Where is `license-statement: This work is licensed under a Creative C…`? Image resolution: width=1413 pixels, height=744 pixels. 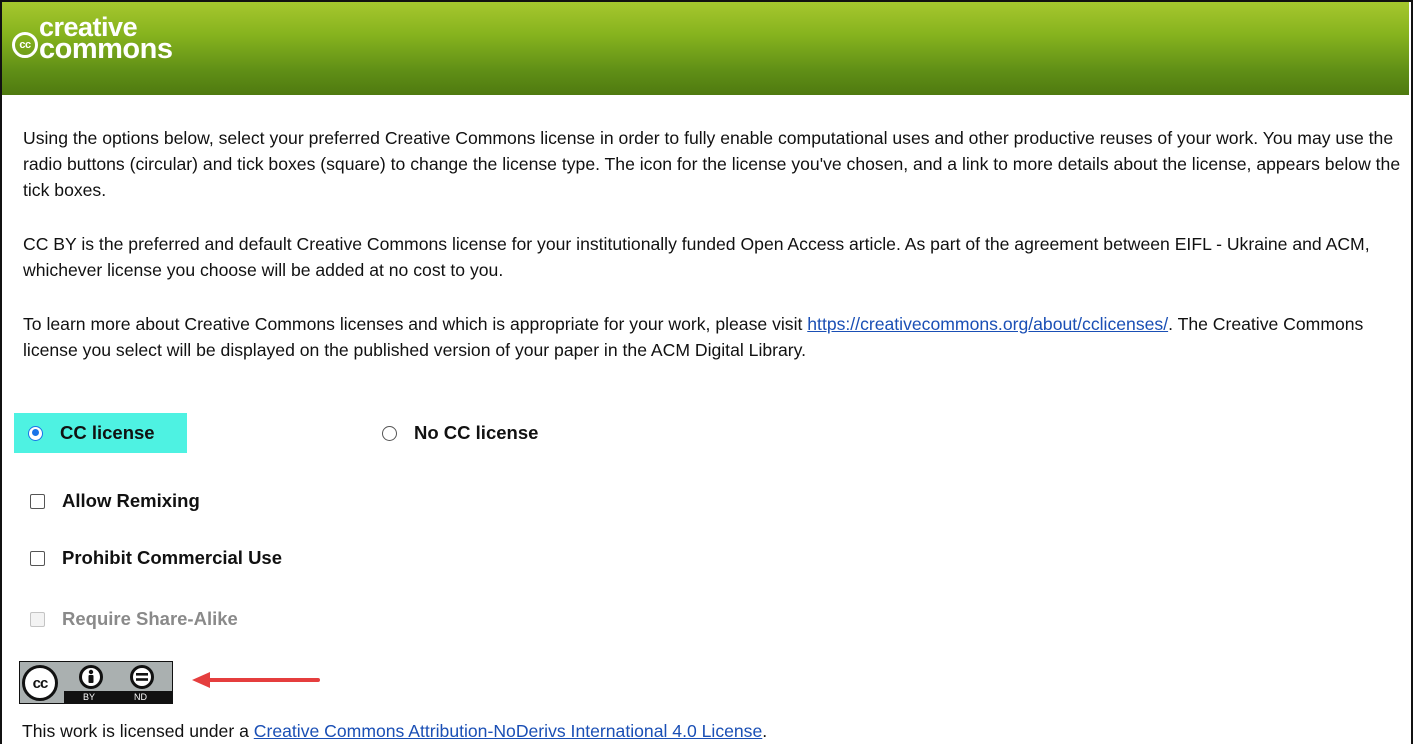
license-statement: This work is licensed under a Creative C… is located at coordinates (394, 731).